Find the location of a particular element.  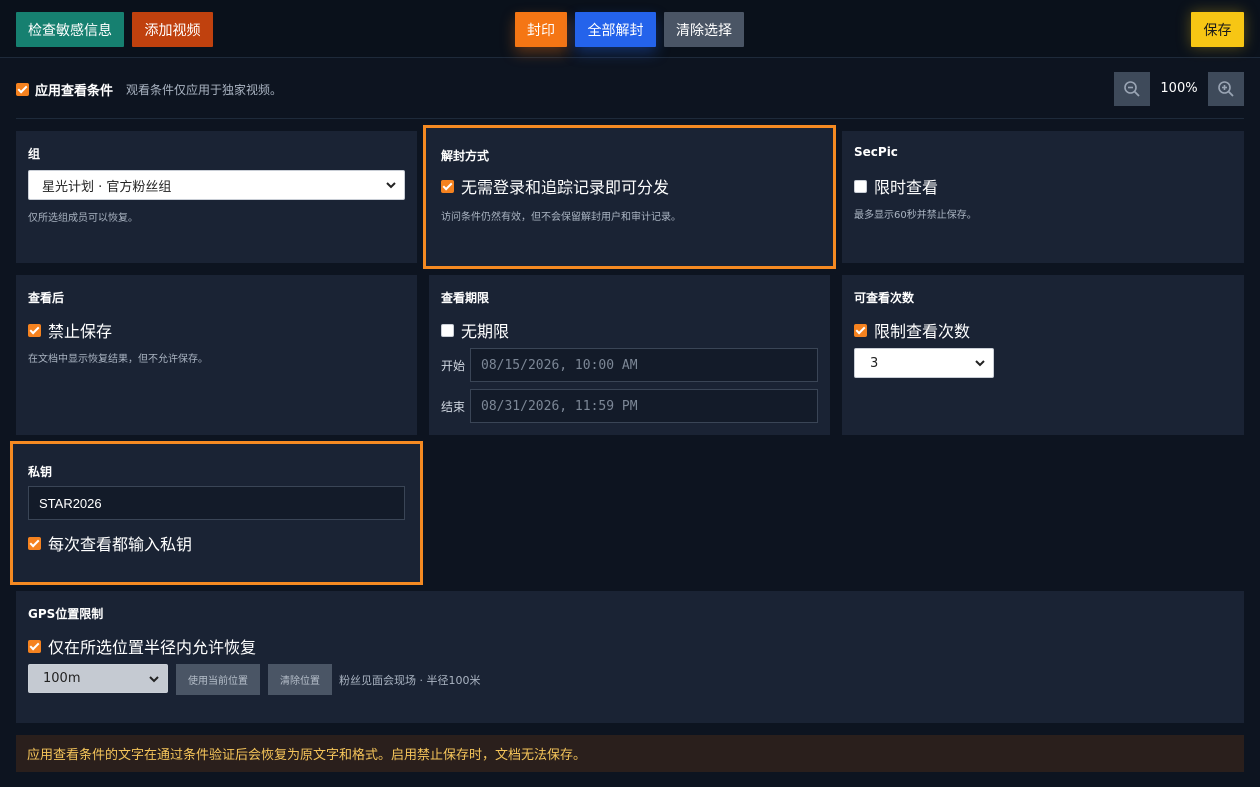

unseal-method-option: 无需登录和追踪记录即可分发 is located at coordinates (555, 186).